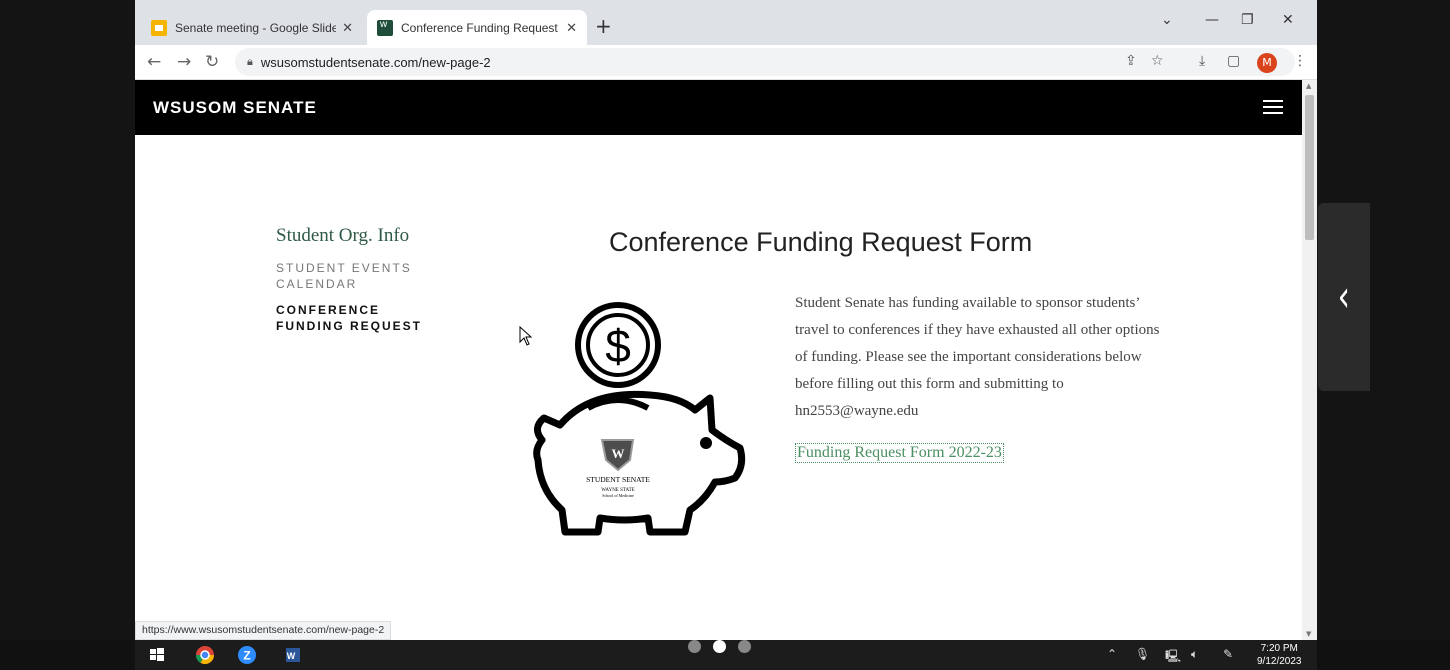 This screenshot has width=1450, height=670. Describe the element at coordinates (618, 479) in the screenshot. I see `logo-line-1: STUDENT SENATE` at that location.